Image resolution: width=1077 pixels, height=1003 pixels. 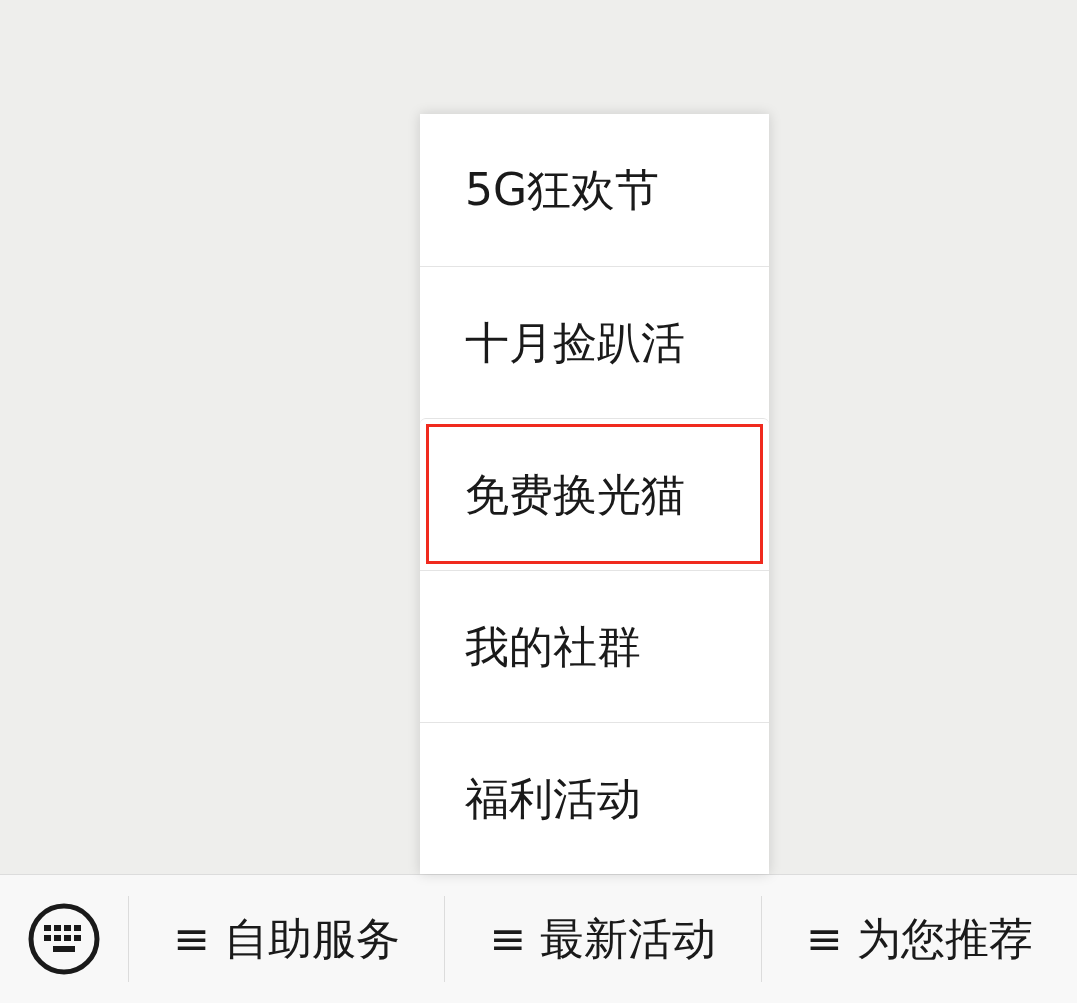 What do you see at coordinates (594, 342) in the screenshot?
I see `menu-item: 十月捡趴活` at bounding box center [594, 342].